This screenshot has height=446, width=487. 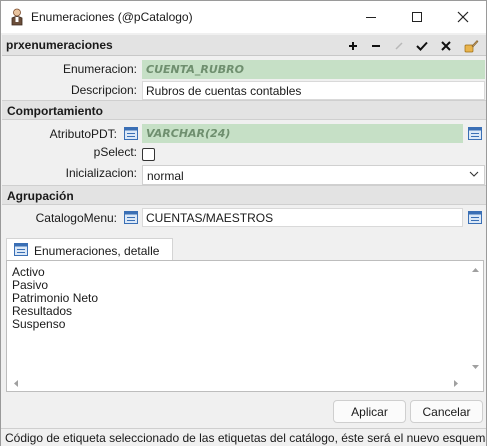 I want to click on close-window-button, so click(x=463, y=17).